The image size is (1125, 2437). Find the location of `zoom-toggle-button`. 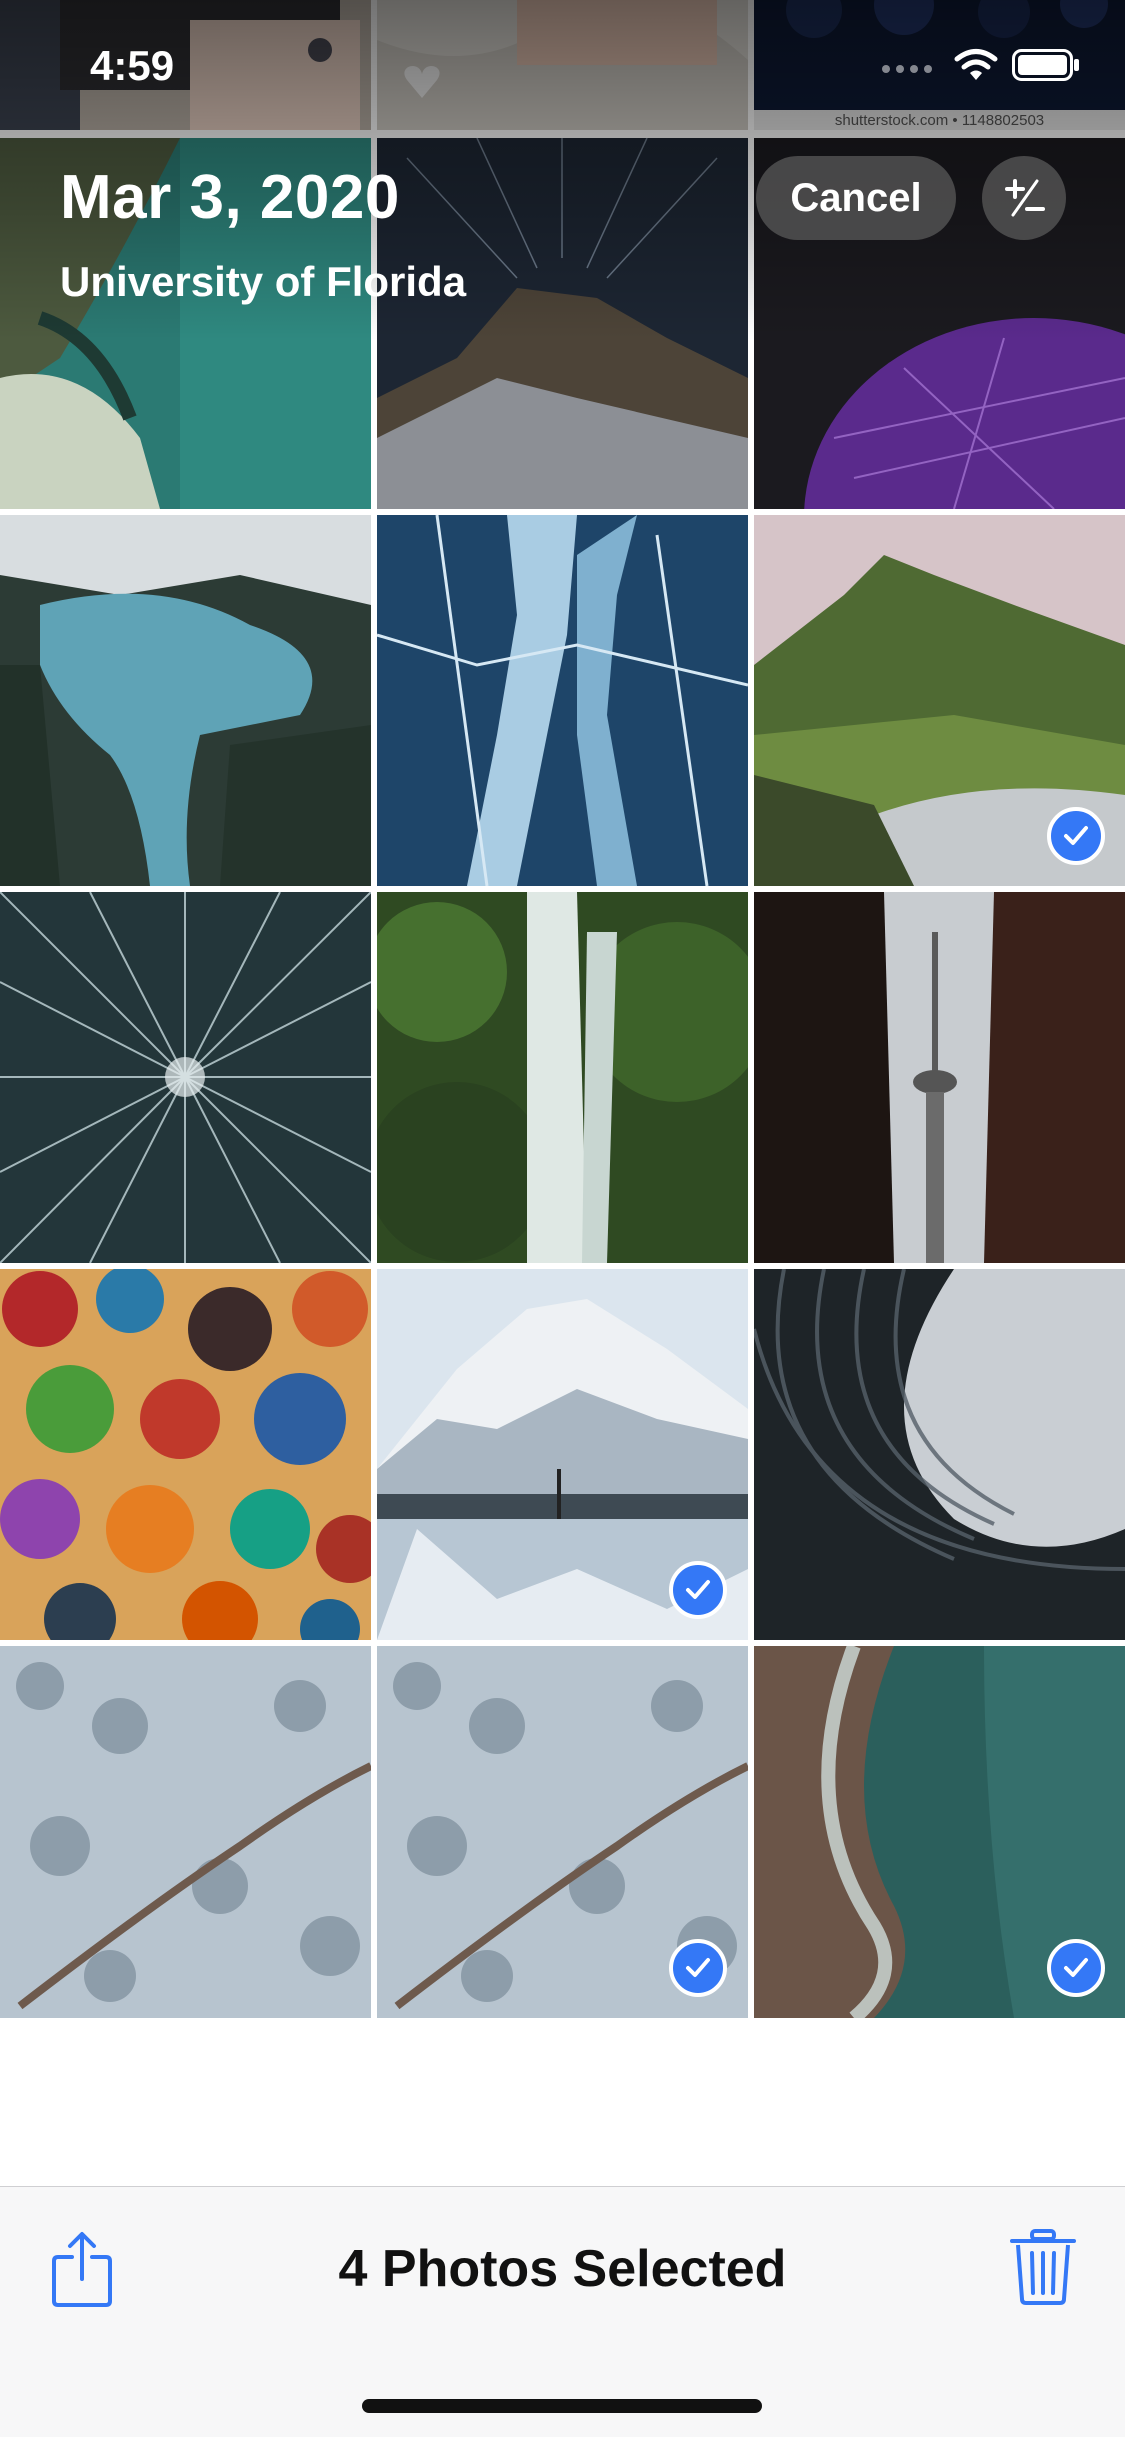

zoom-toggle-button is located at coordinates (1024, 198).